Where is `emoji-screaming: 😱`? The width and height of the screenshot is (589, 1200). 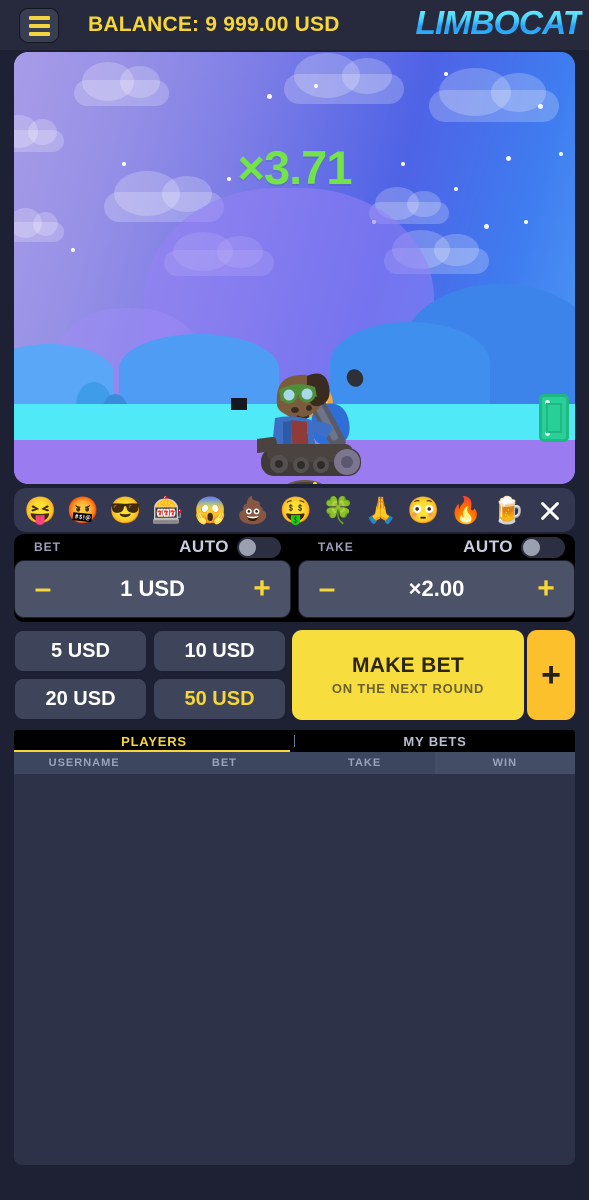
emoji-screaming: 😱 is located at coordinates (210, 510).